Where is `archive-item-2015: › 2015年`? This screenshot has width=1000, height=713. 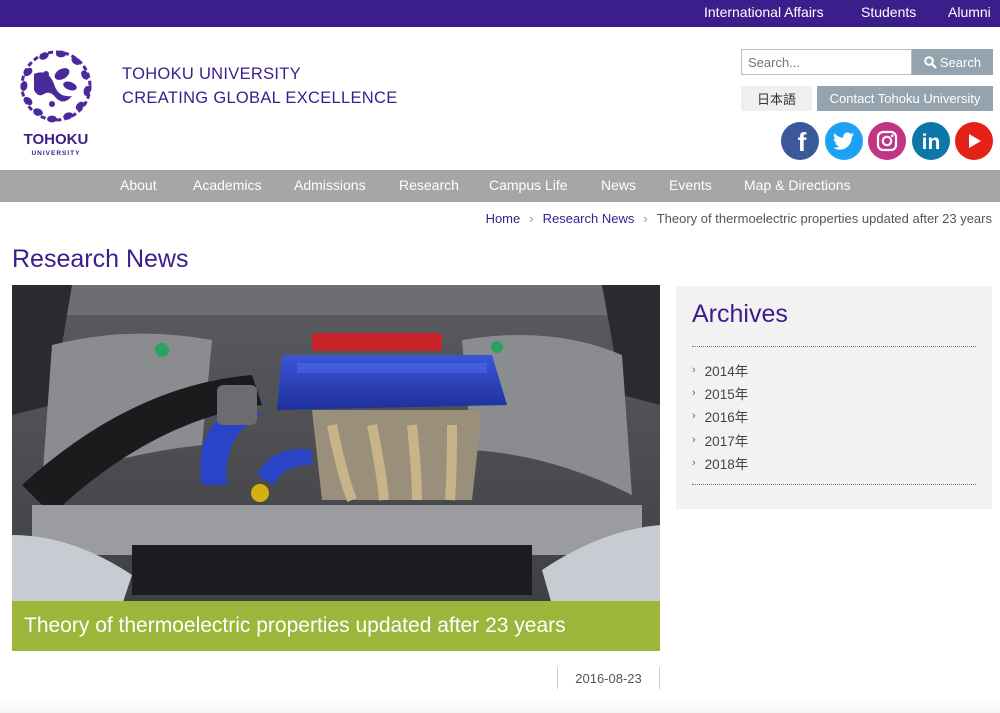 archive-item-2015: › 2015年 is located at coordinates (720, 392).